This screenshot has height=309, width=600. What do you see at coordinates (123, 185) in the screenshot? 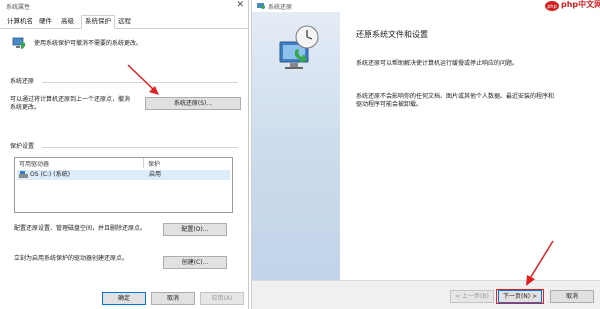
I see `drive-protection-table: 可用驱动器 保护 OS (C:) (系统) 启用` at bounding box center [123, 185].